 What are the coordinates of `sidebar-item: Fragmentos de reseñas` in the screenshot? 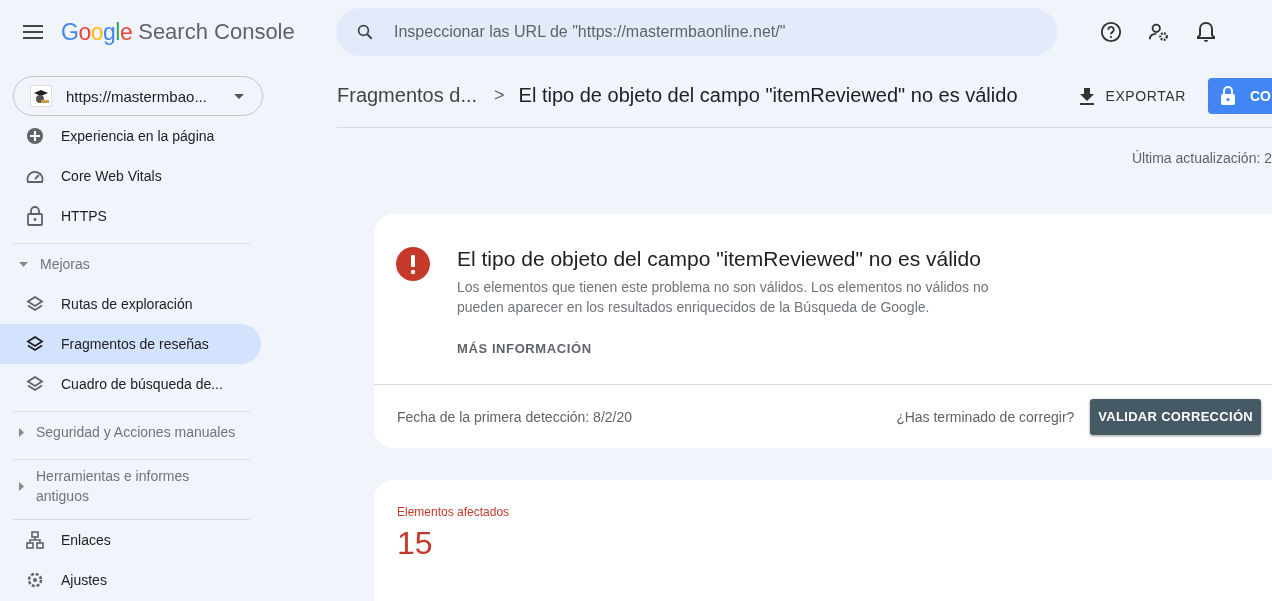 It's located at (130, 344).